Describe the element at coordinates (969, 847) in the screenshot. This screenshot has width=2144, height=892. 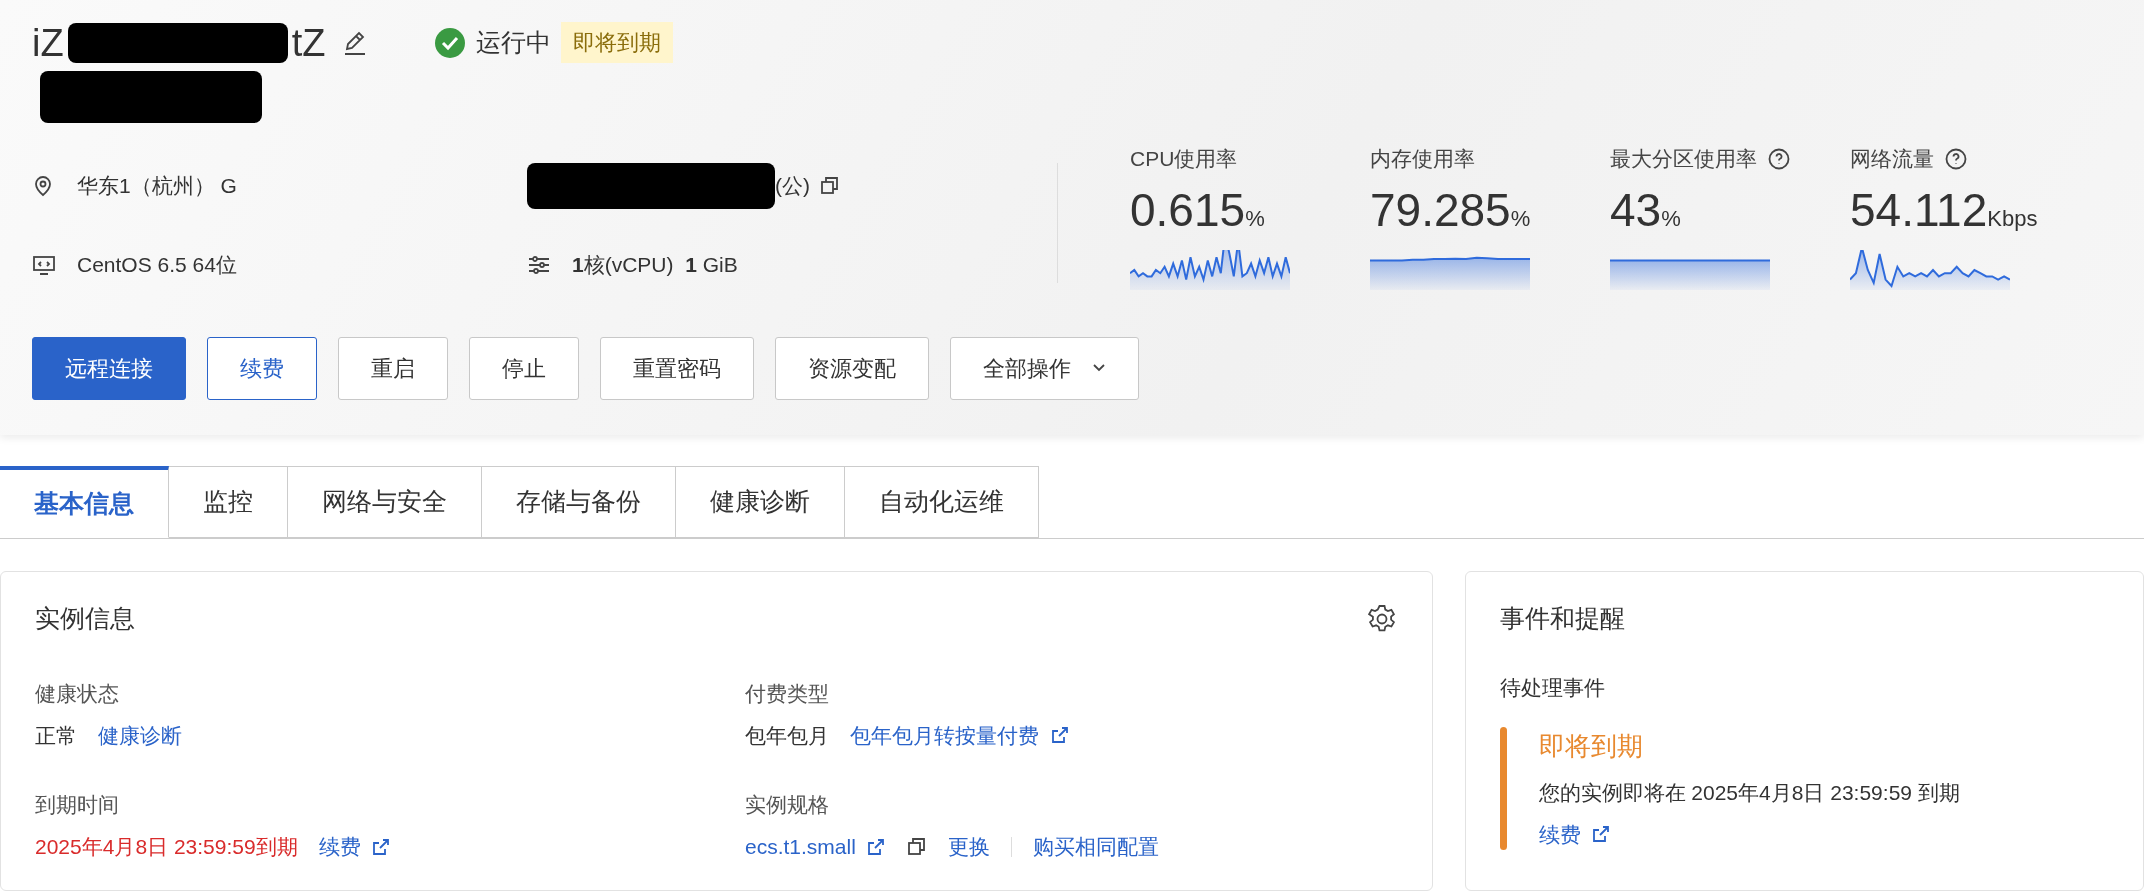
I see `link: 更换` at that location.